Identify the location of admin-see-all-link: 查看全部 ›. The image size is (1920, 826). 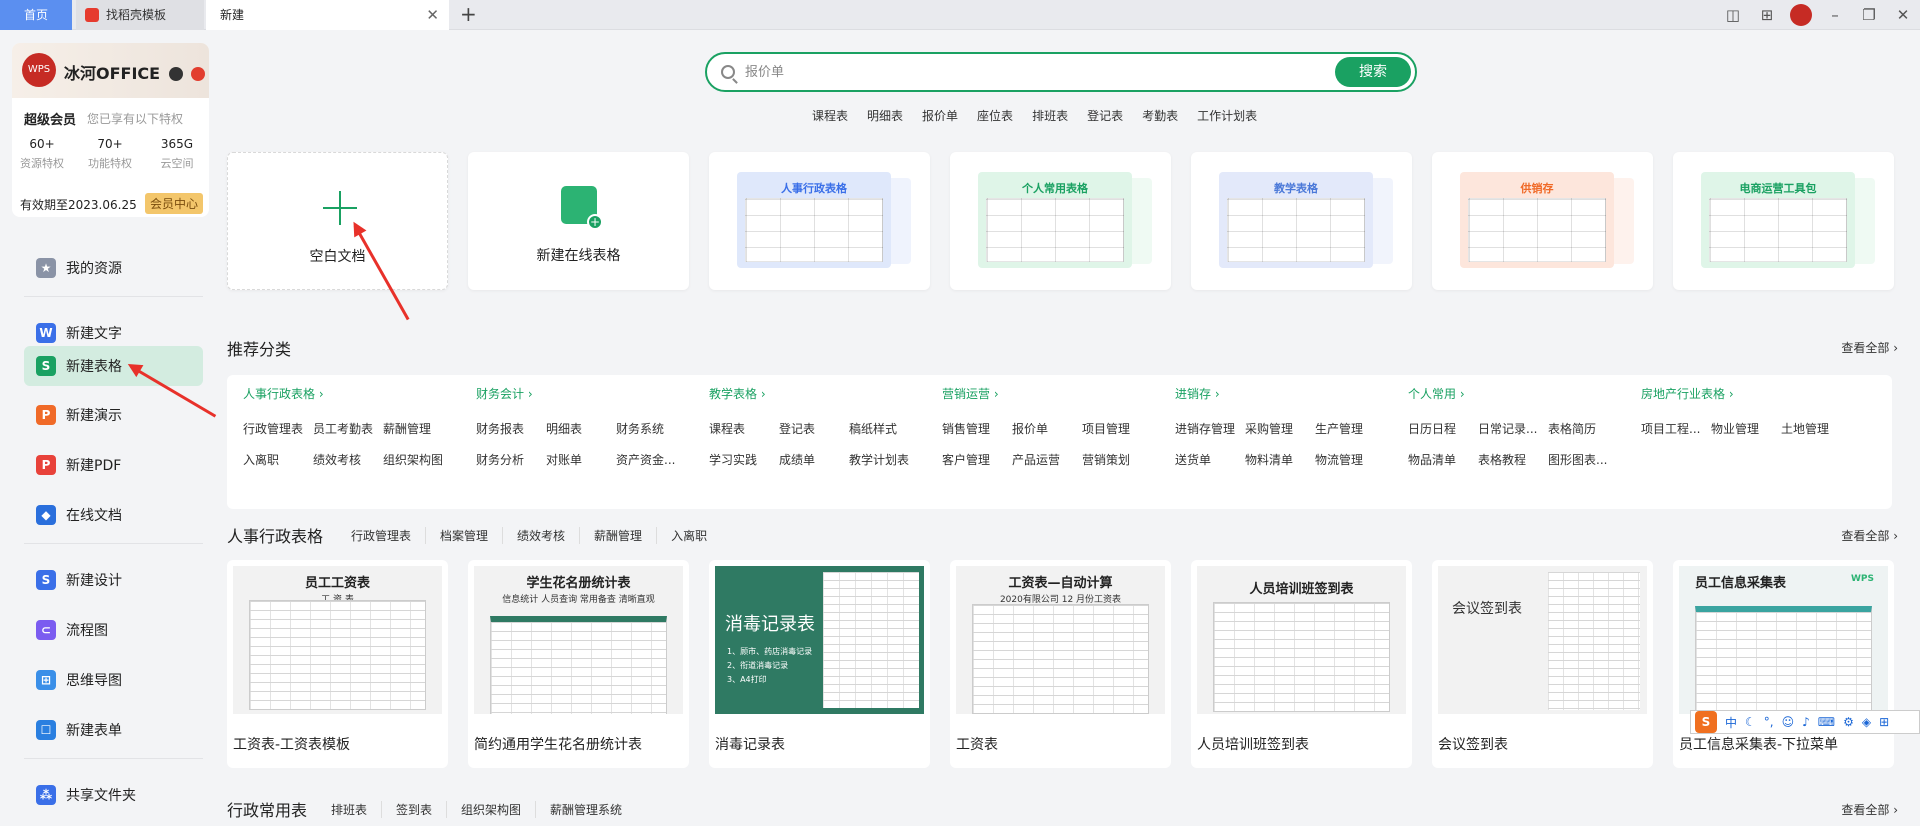
(1869, 809).